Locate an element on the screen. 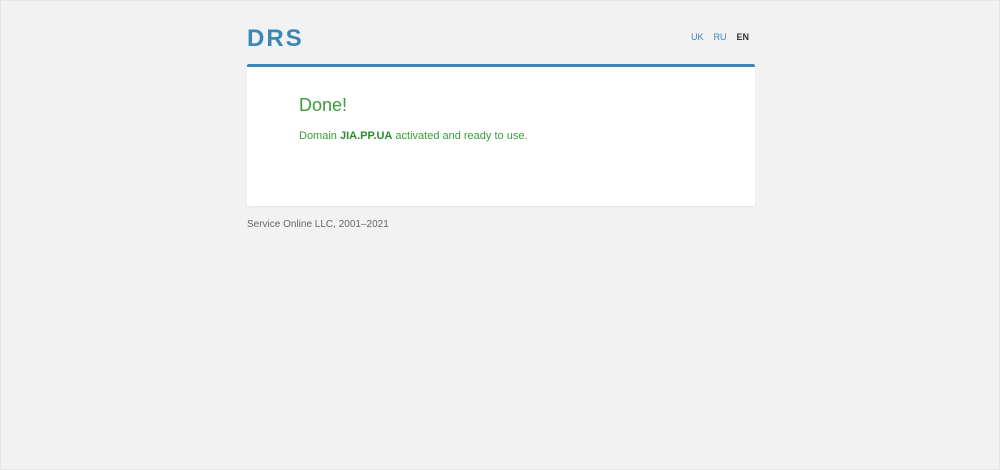 The width and height of the screenshot is (1000, 470). language-ru-link: RU is located at coordinates (719, 37).